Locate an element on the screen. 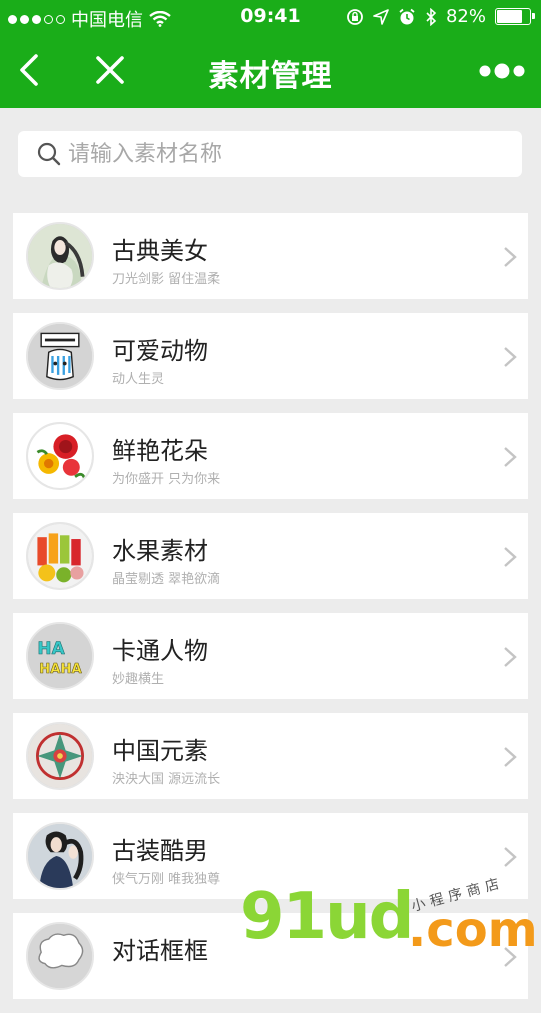 The image size is (541, 1013). watermark-main: 91ud is located at coordinates (327, 917).